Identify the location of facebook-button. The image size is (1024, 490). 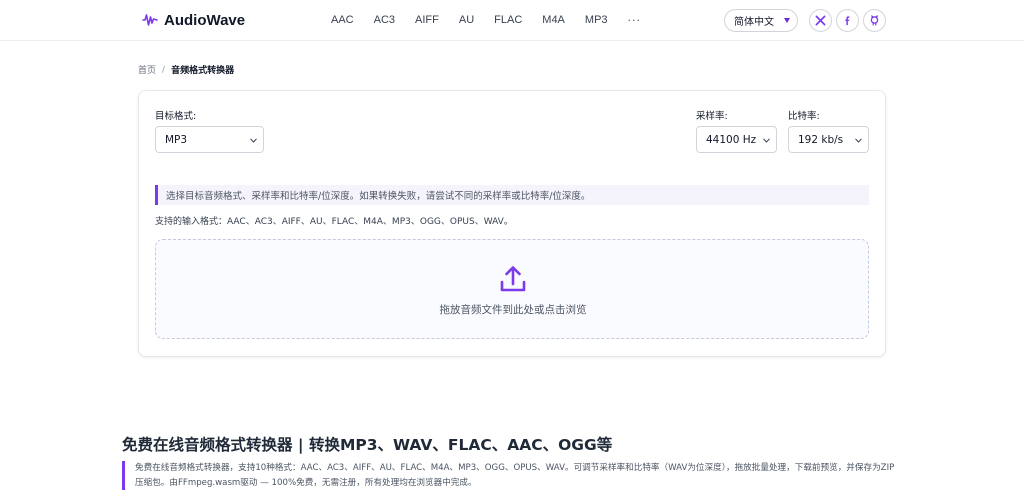
(847, 20).